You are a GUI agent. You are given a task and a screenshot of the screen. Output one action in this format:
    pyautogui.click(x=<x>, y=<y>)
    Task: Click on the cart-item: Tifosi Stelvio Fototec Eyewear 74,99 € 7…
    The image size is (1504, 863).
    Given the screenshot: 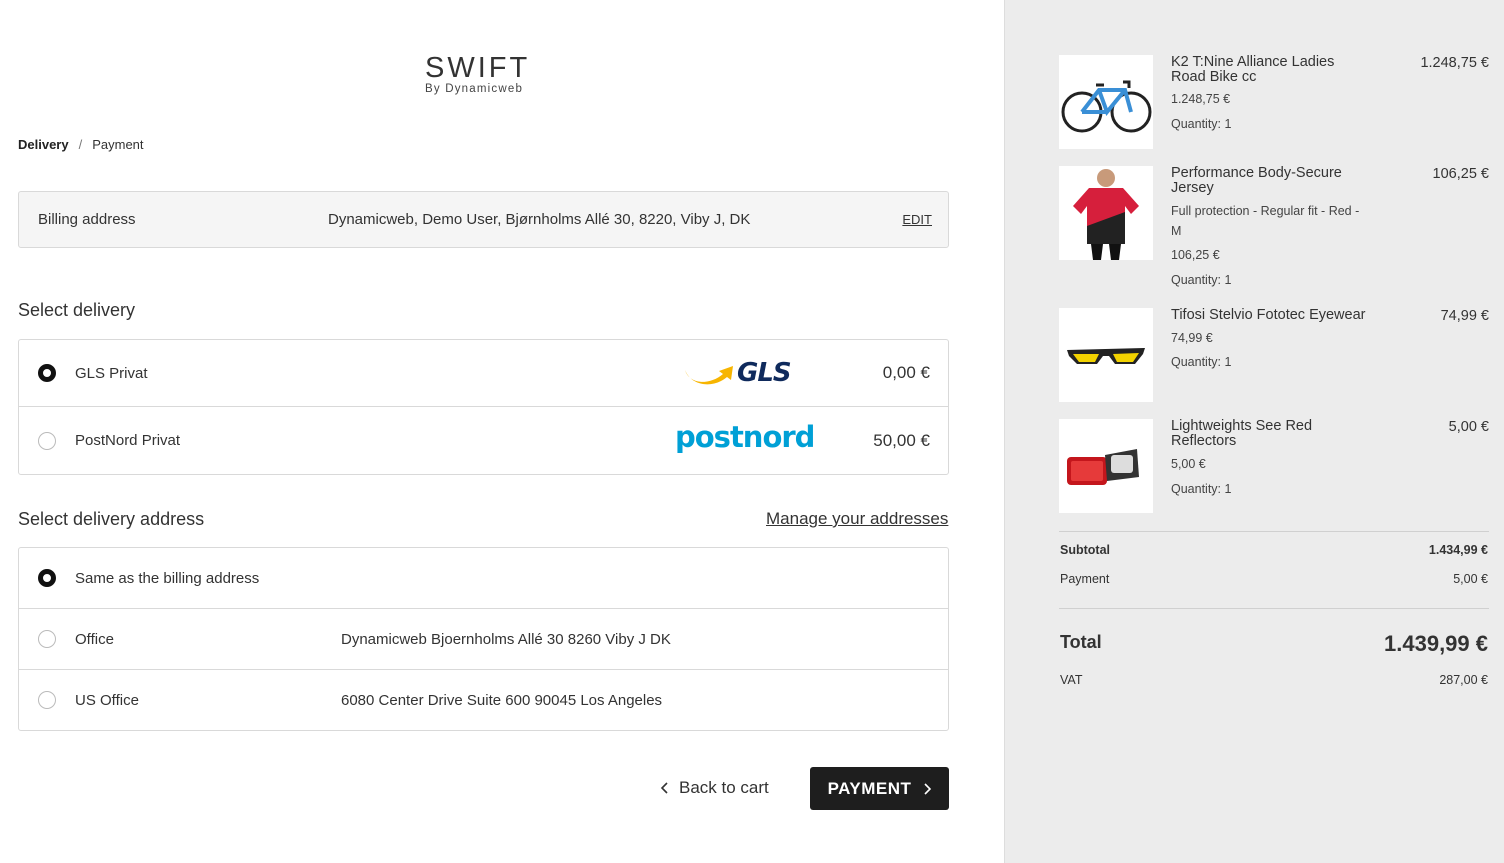 What is the action you would take?
    pyautogui.click(x=1274, y=355)
    